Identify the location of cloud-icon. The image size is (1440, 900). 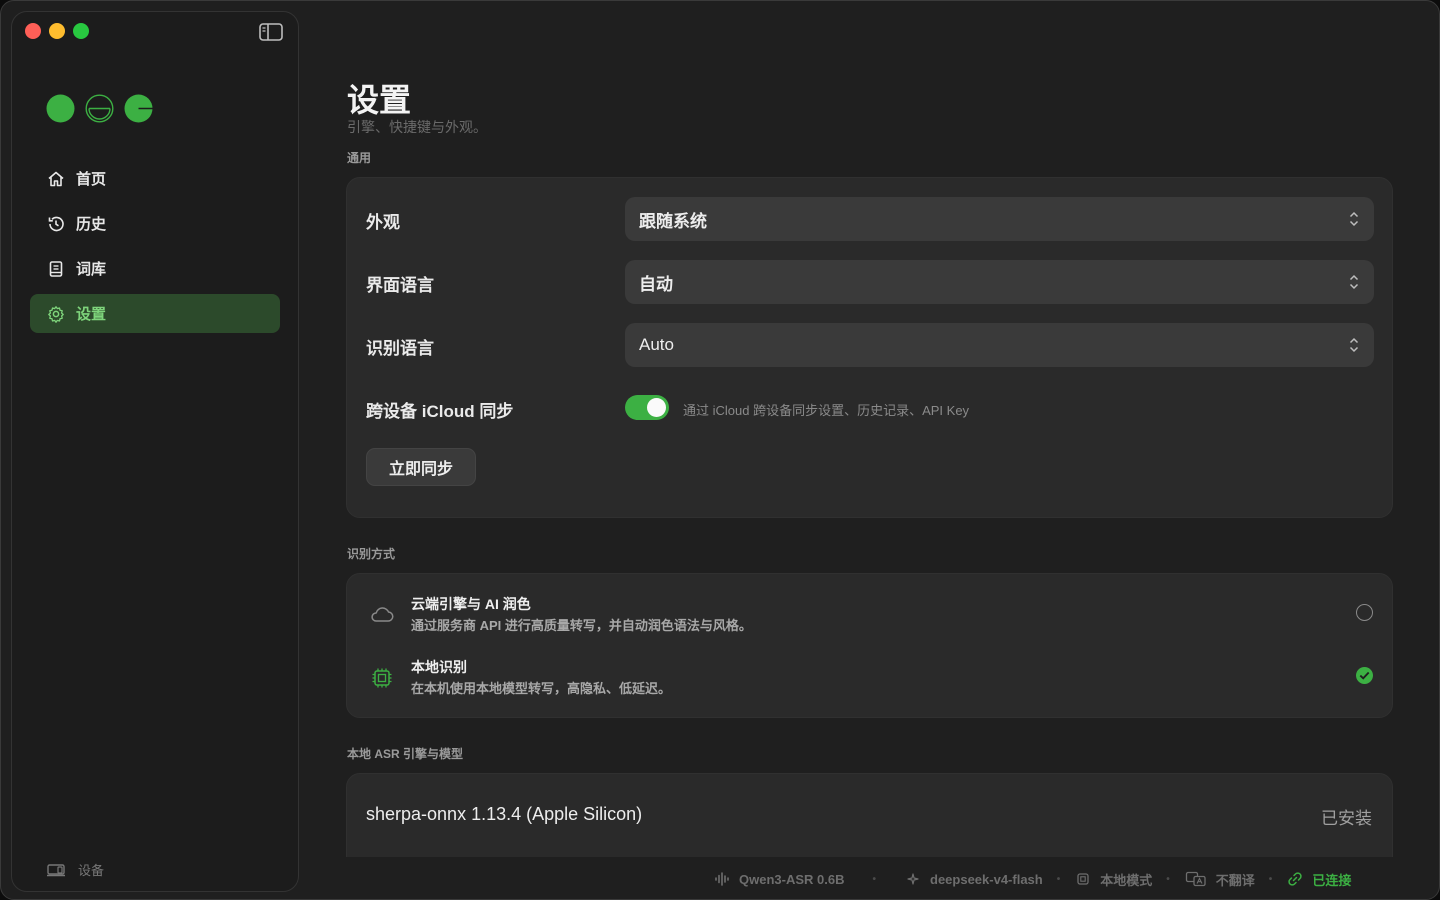
(382, 615).